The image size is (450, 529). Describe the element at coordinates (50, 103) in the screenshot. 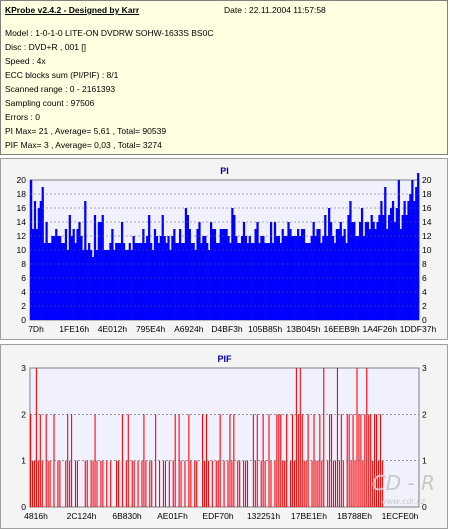

I see `sampling-info: Sampling count : 97506` at that location.